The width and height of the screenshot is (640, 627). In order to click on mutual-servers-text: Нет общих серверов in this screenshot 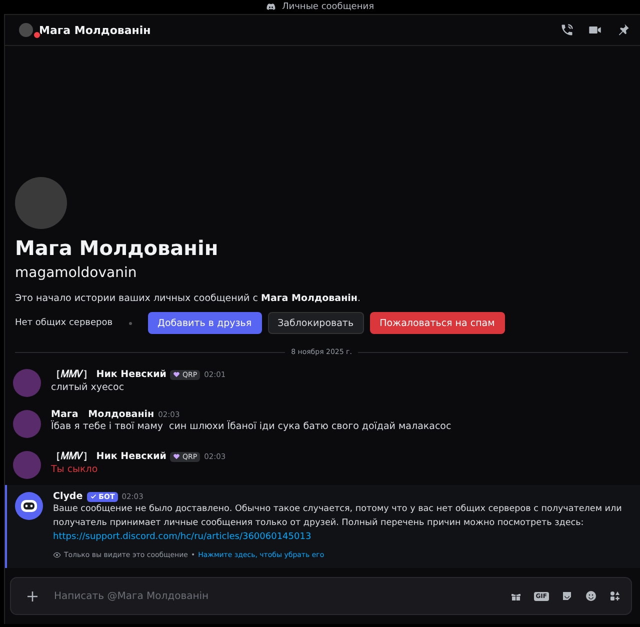, I will do `click(64, 323)`.